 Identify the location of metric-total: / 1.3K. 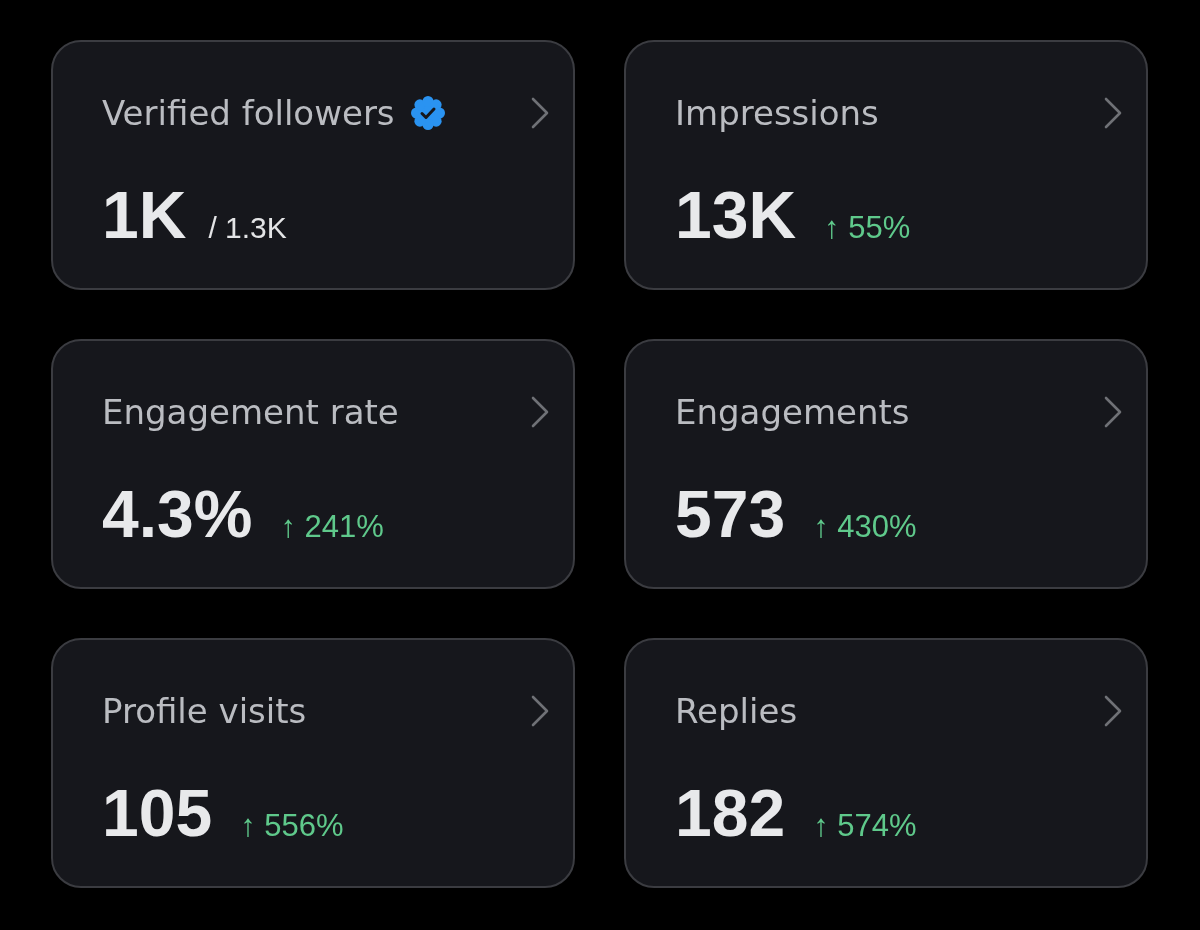
(247, 228).